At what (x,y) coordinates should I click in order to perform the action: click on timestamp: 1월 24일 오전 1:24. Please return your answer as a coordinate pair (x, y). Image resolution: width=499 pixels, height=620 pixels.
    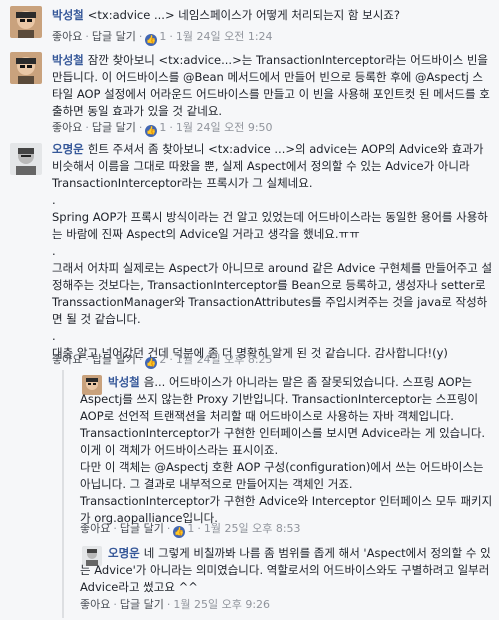
    Looking at the image, I should click on (224, 36).